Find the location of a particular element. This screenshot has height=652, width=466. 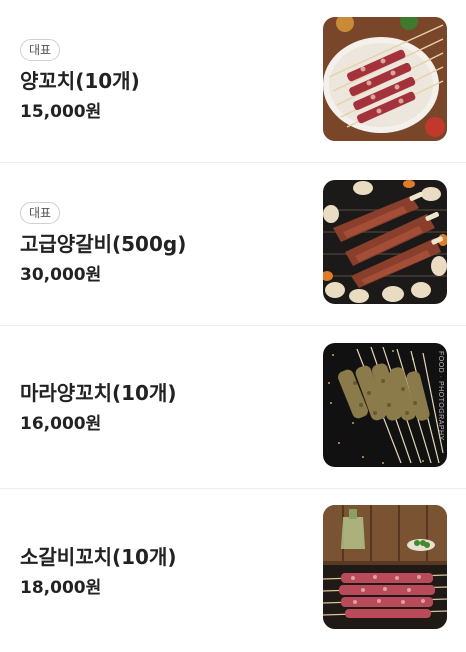

menu-item-name: 고급양갈비(500g) is located at coordinates (103, 244).